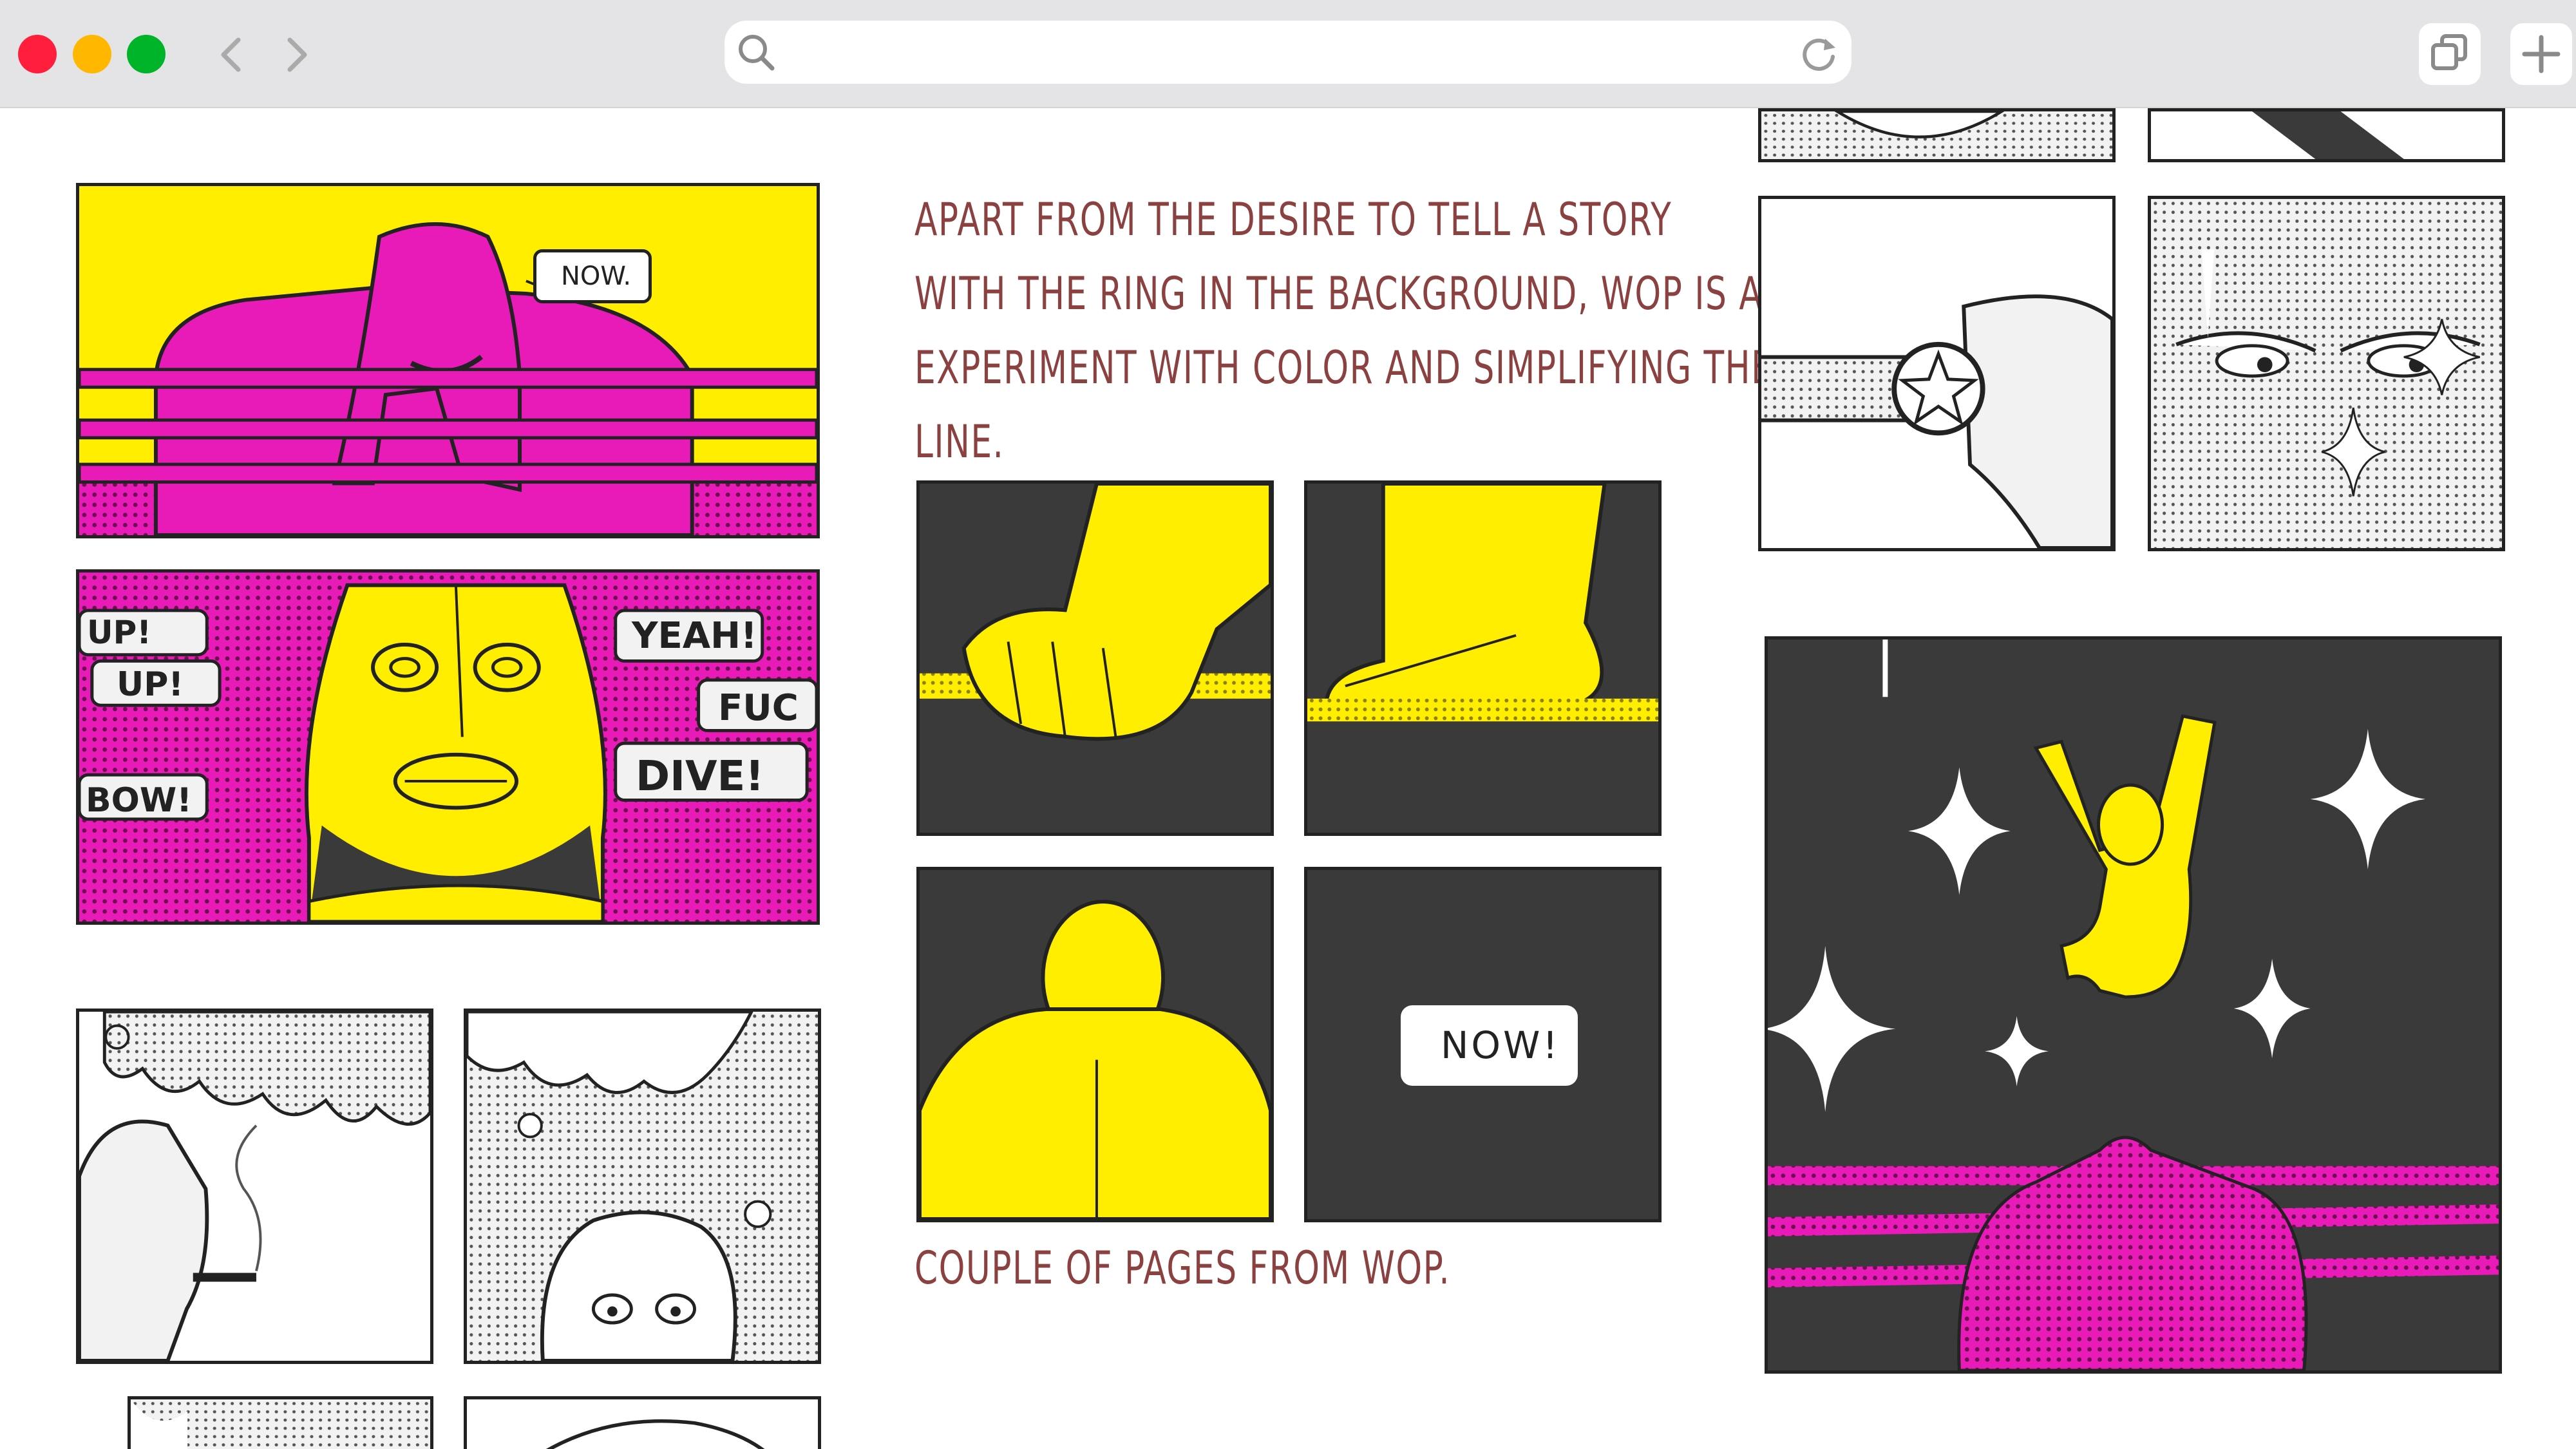  Describe the element at coordinates (642, 1187) in the screenshot. I see `comic-panel-worried-man` at that location.